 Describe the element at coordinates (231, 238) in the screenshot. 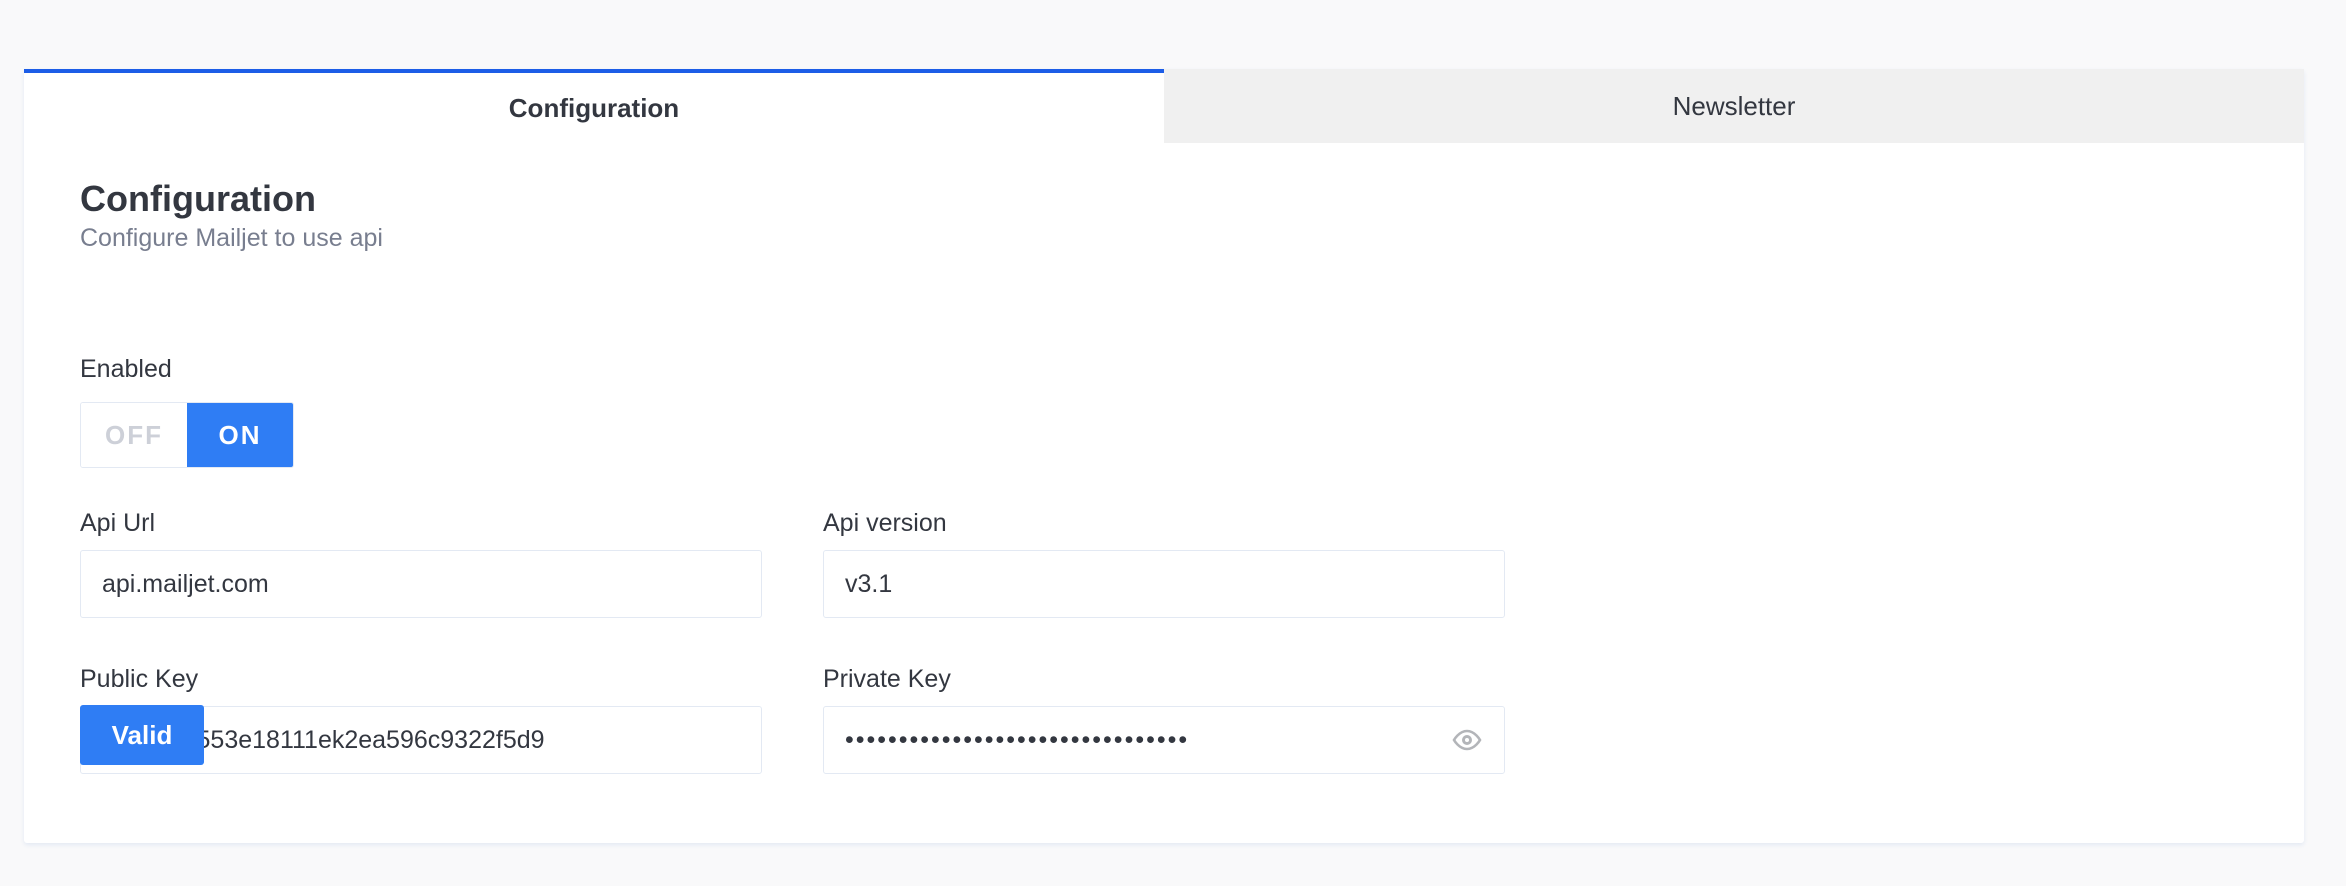

I see `section-subtitle: Configure Mailjet to use api` at that location.